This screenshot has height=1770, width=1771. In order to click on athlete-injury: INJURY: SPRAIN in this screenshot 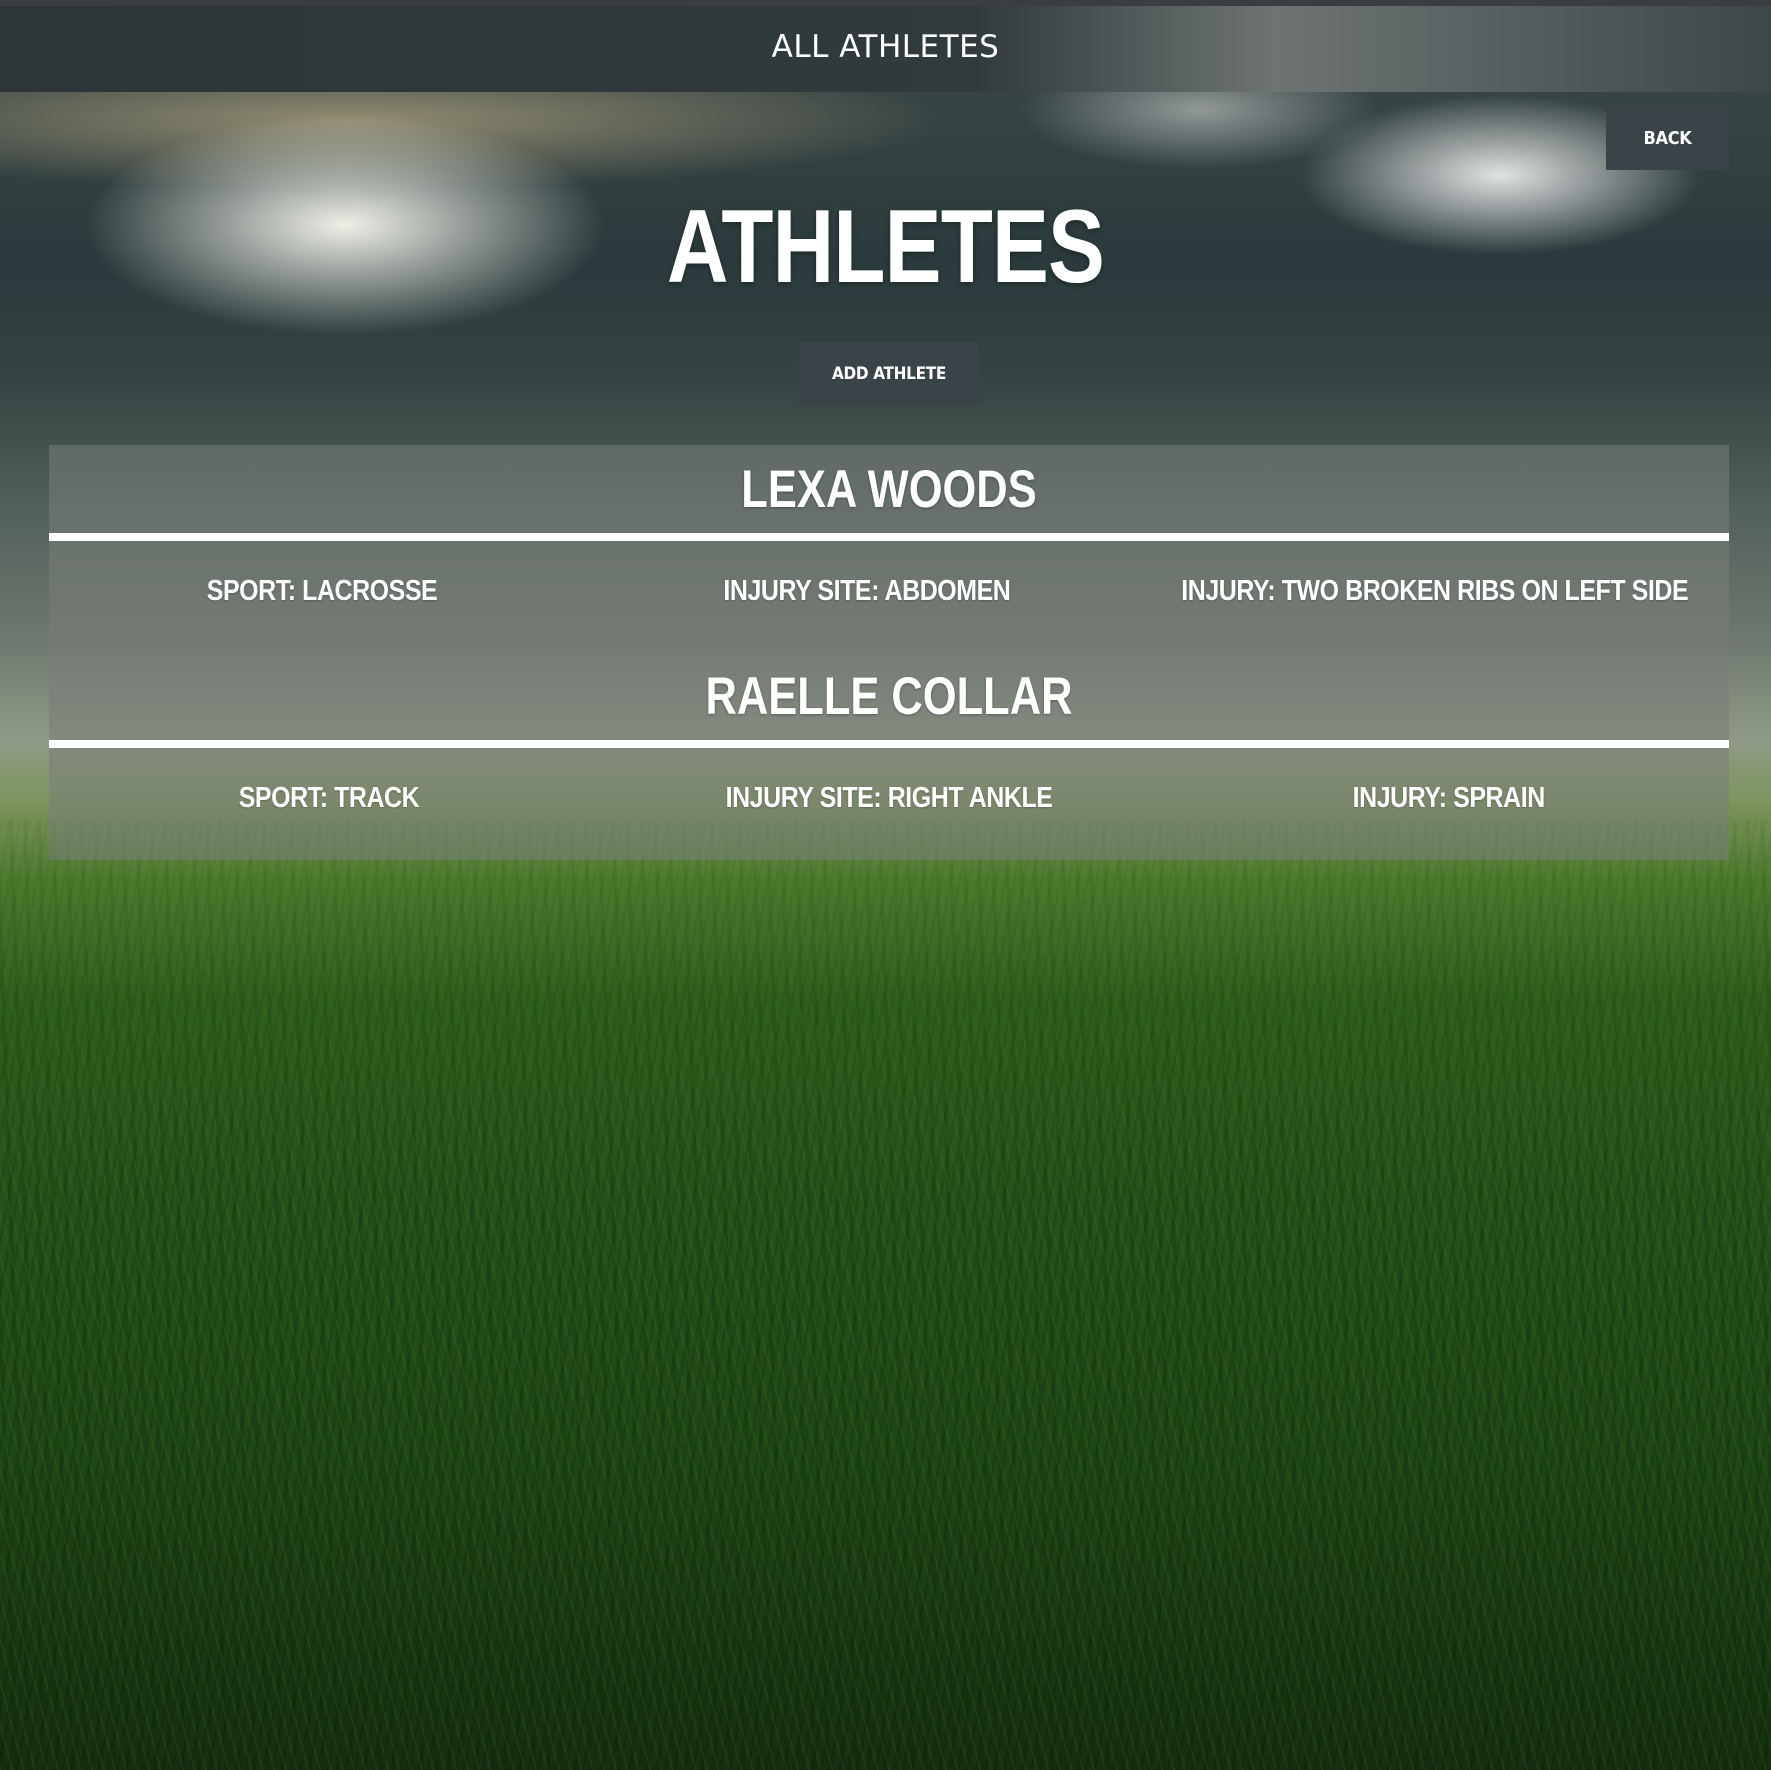, I will do `click(1449, 798)`.